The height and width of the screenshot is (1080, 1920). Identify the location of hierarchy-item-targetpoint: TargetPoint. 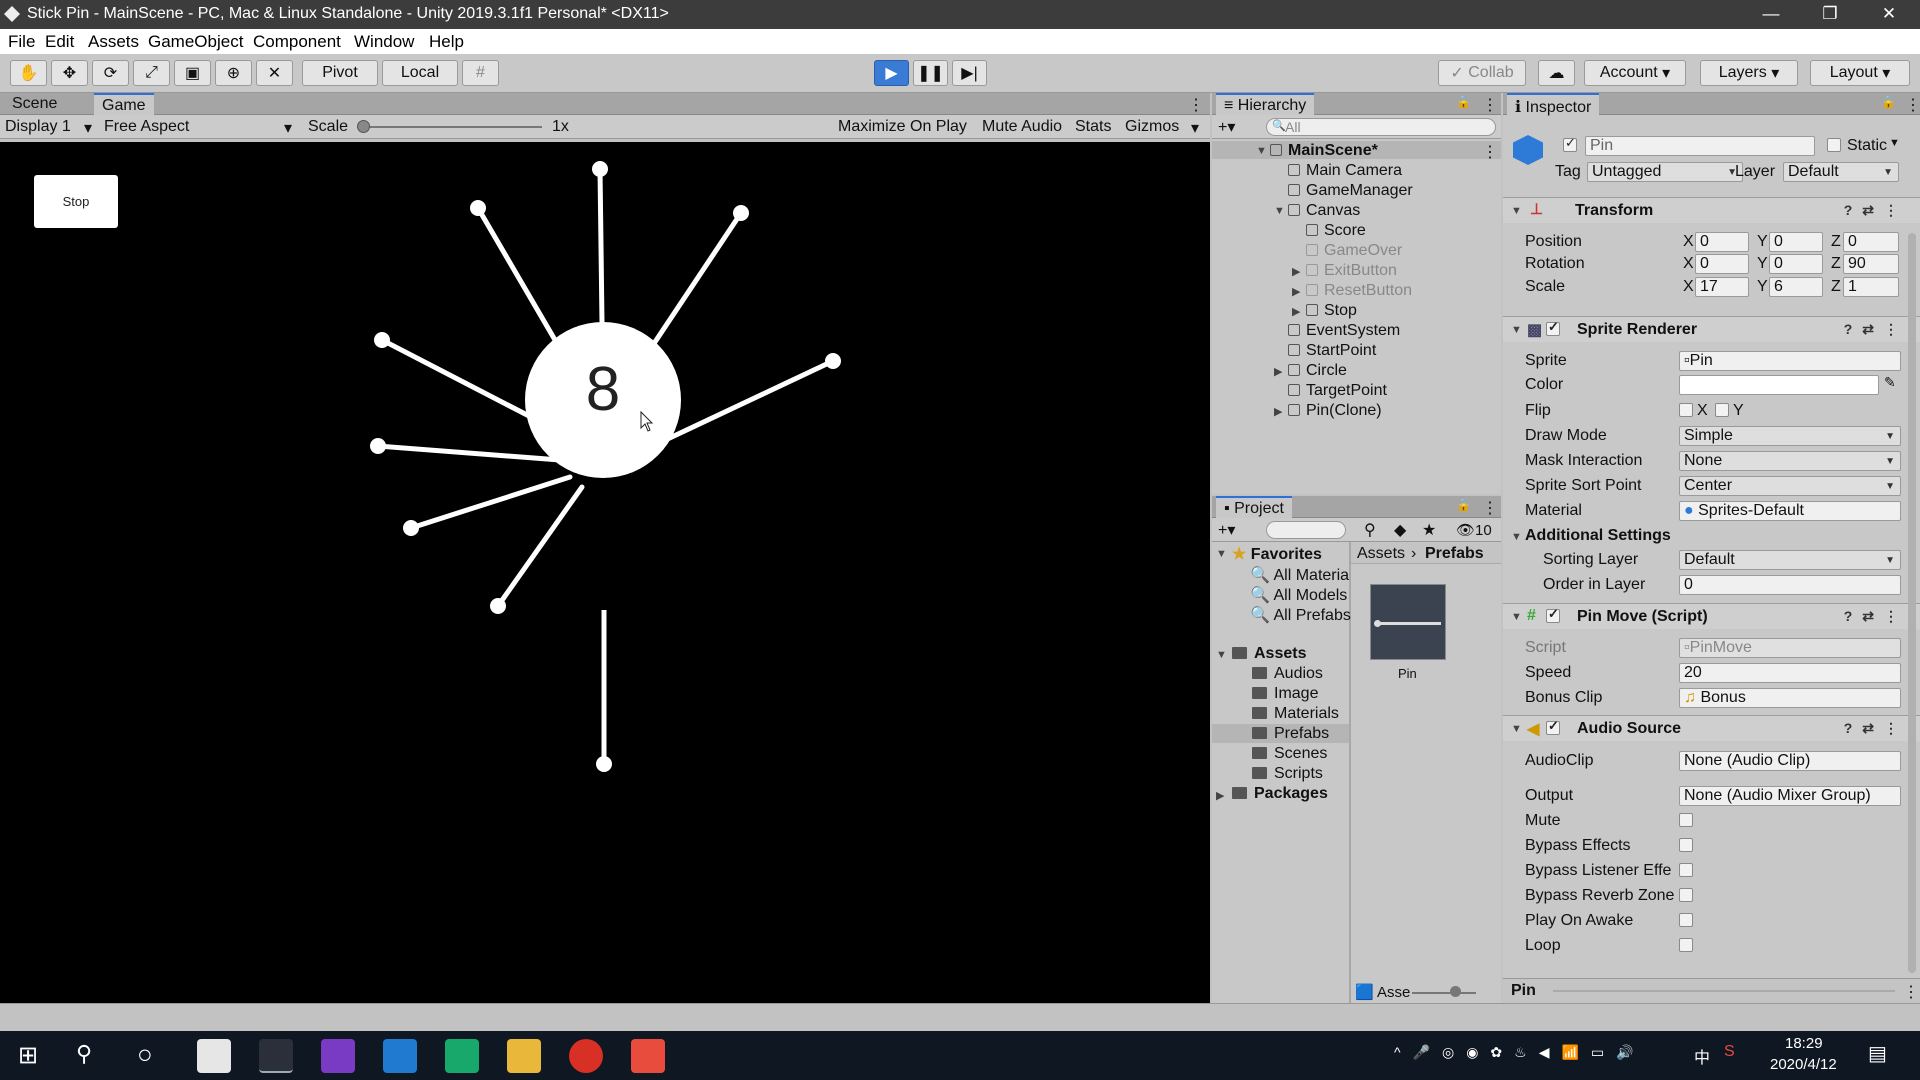
(1337, 391).